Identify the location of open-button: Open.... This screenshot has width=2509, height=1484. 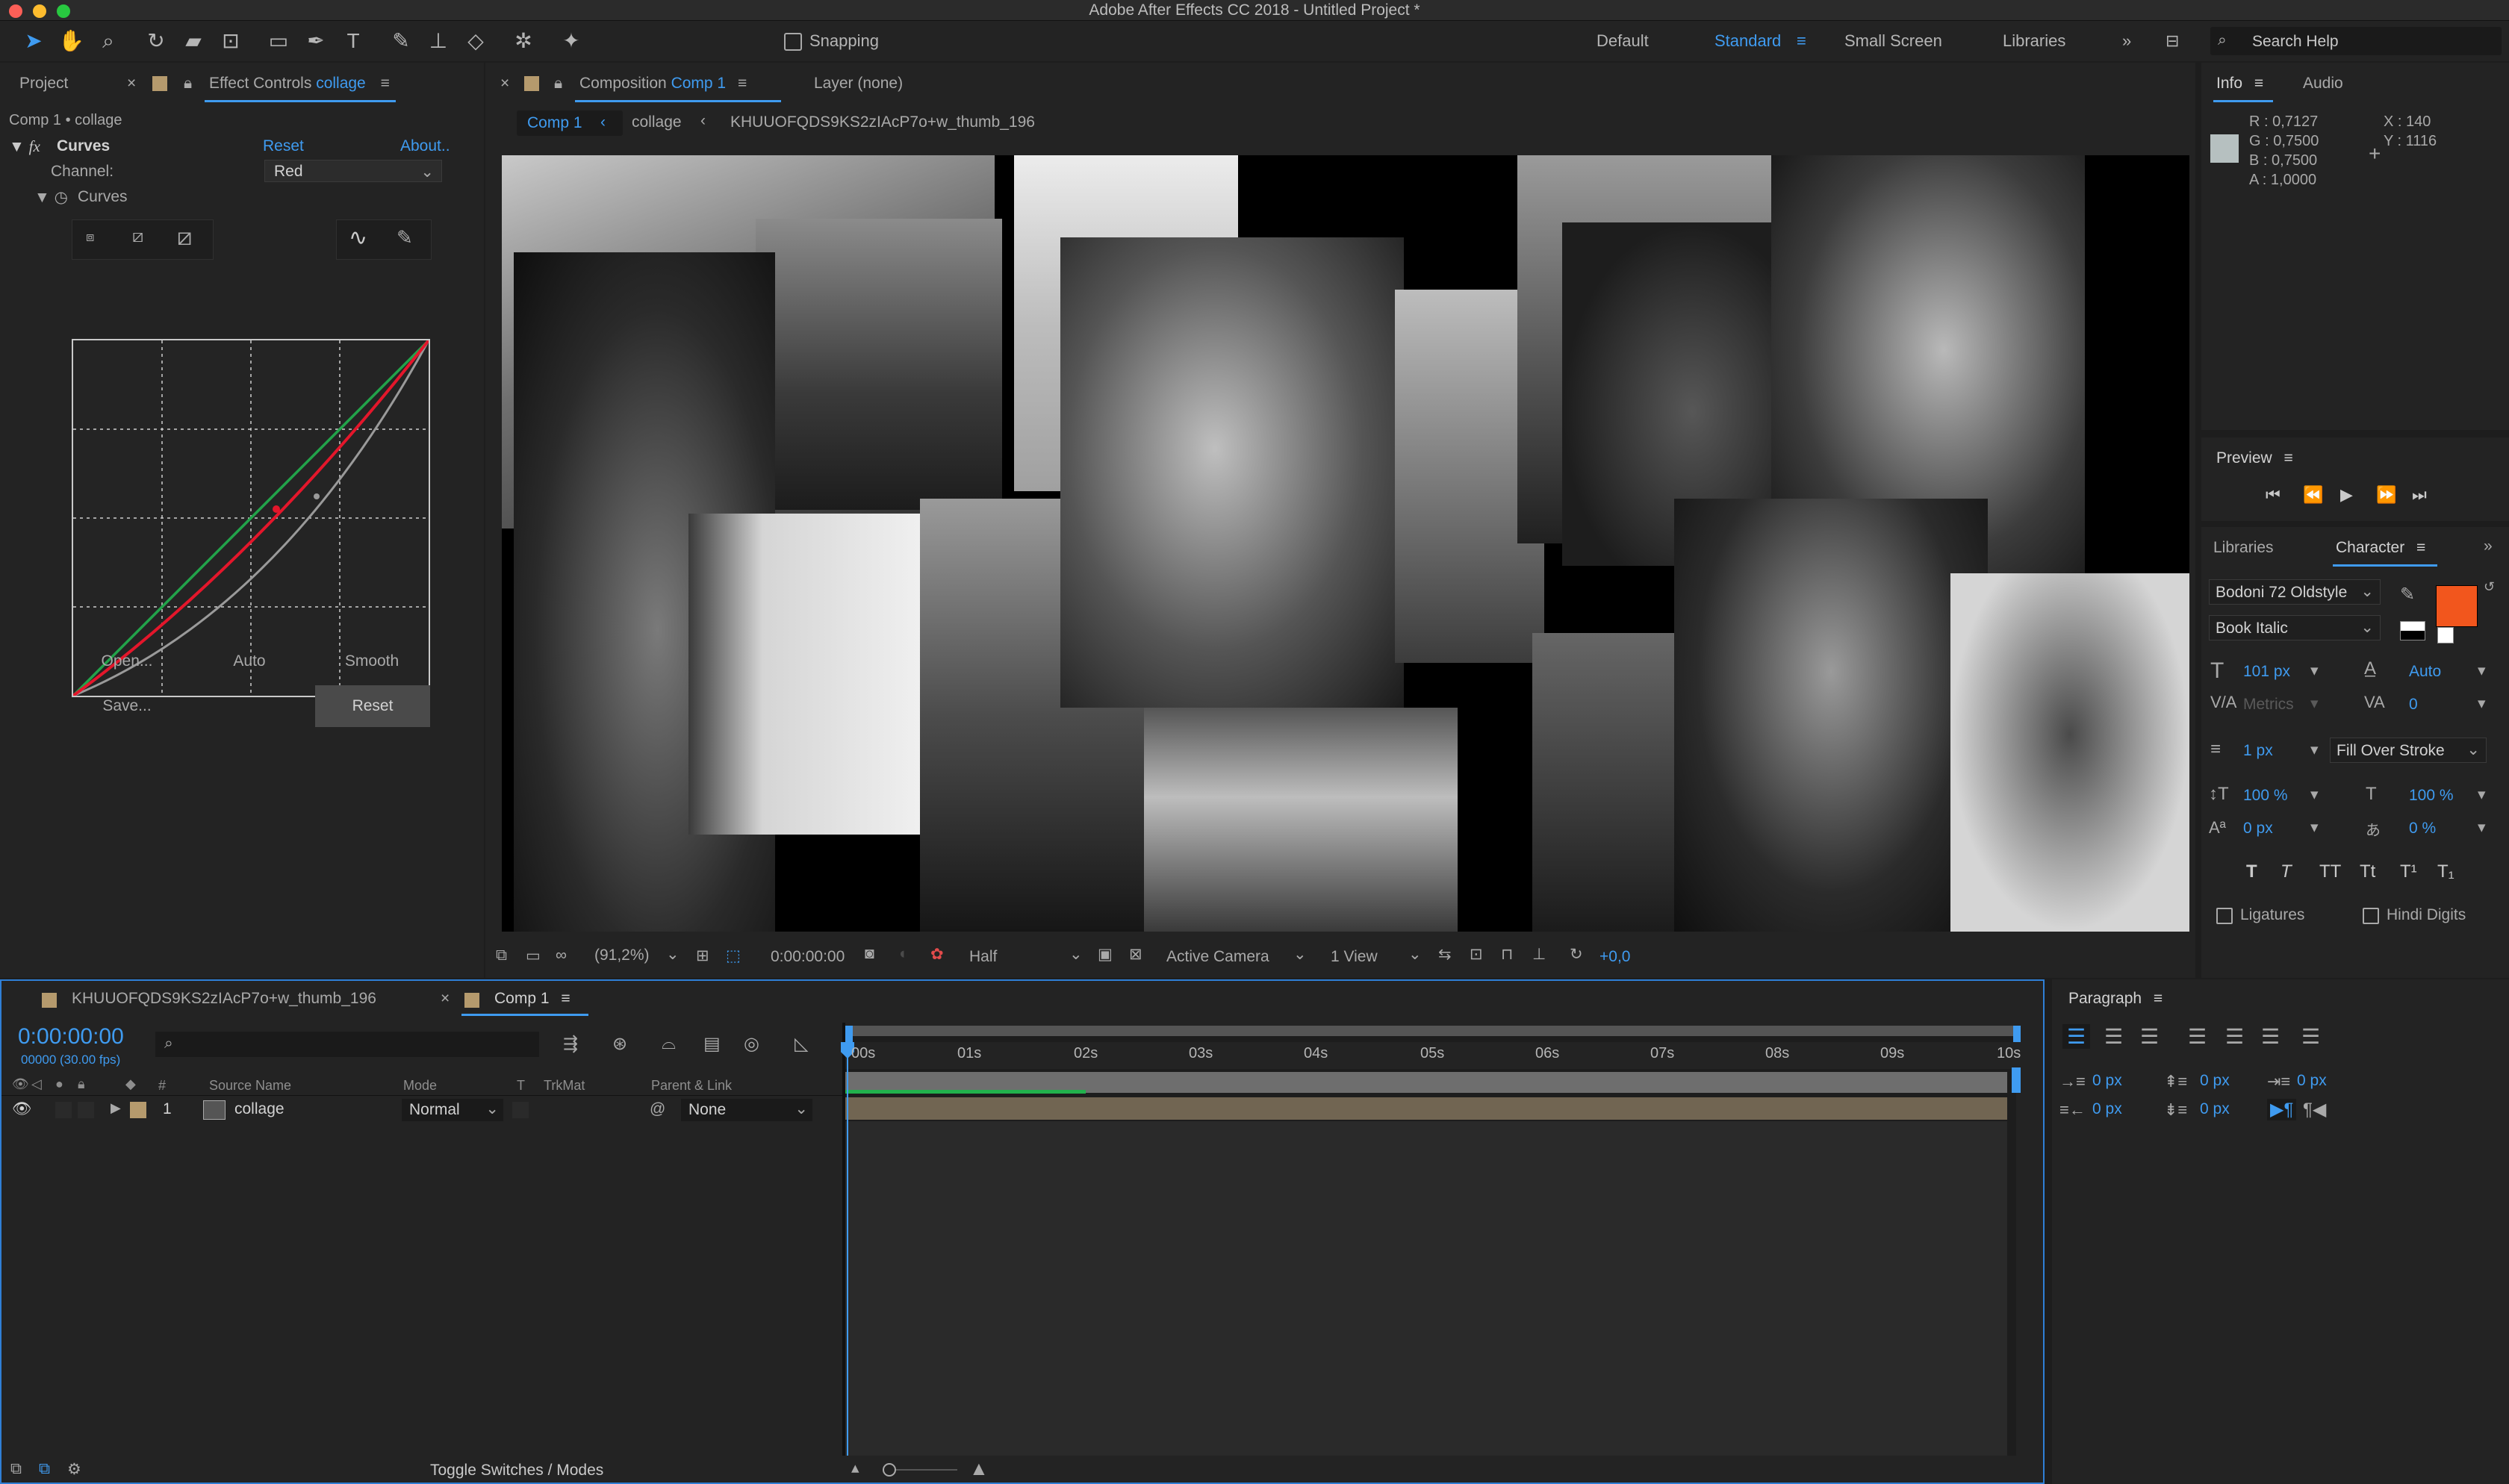
(127, 661).